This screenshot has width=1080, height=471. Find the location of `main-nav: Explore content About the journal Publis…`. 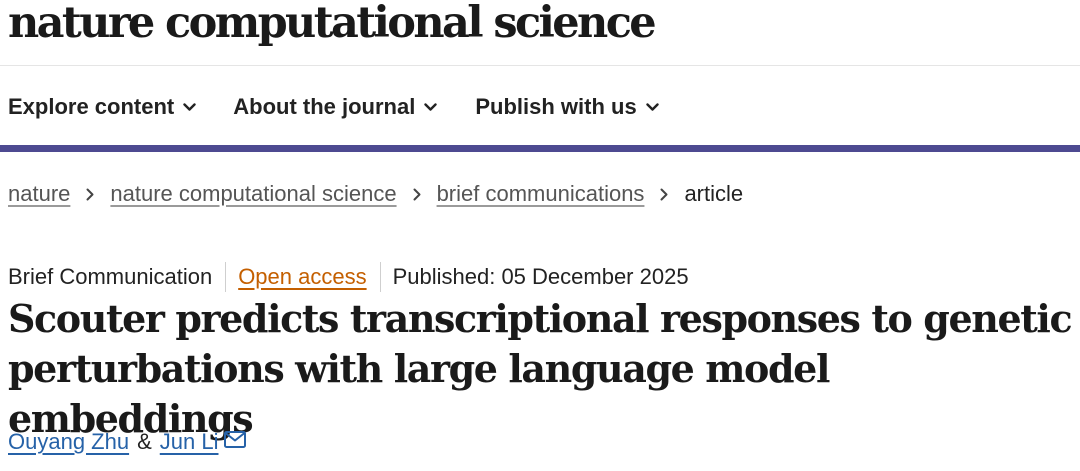

main-nav: Explore content About the journal Publis… is located at coordinates (329, 107).